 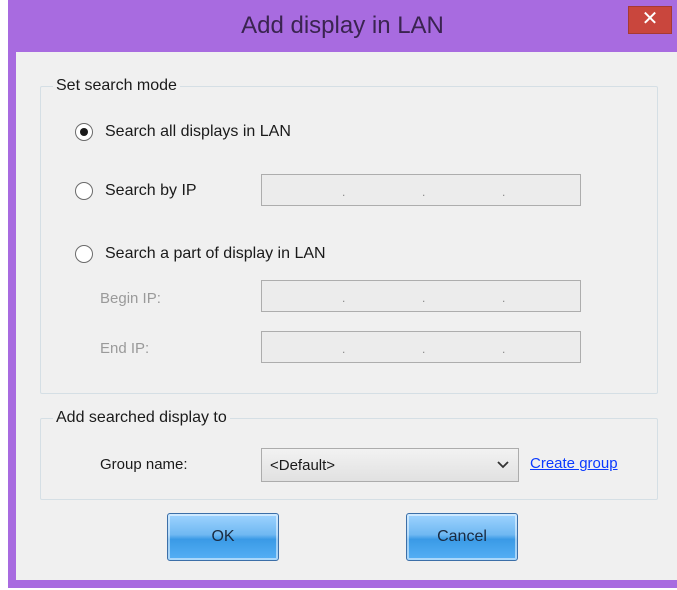 I want to click on group-name-label: Group name:, so click(x=144, y=464).